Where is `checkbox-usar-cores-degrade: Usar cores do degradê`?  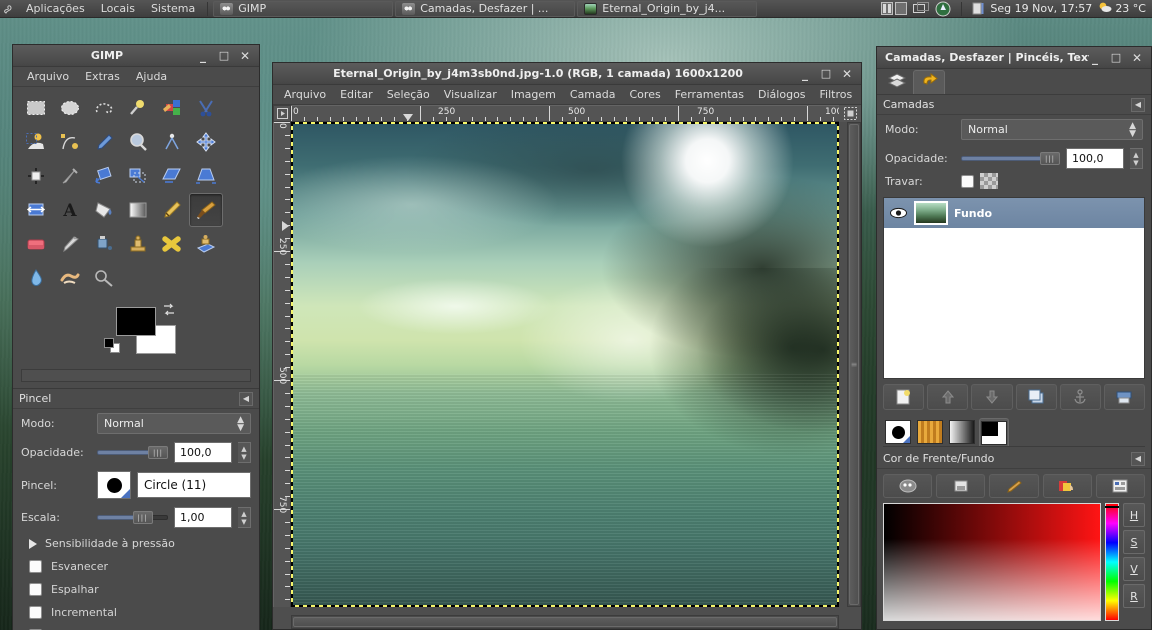 checkbox-usar-cores-degrade: Usar cores do degradê is located at coordinates (136, 627).